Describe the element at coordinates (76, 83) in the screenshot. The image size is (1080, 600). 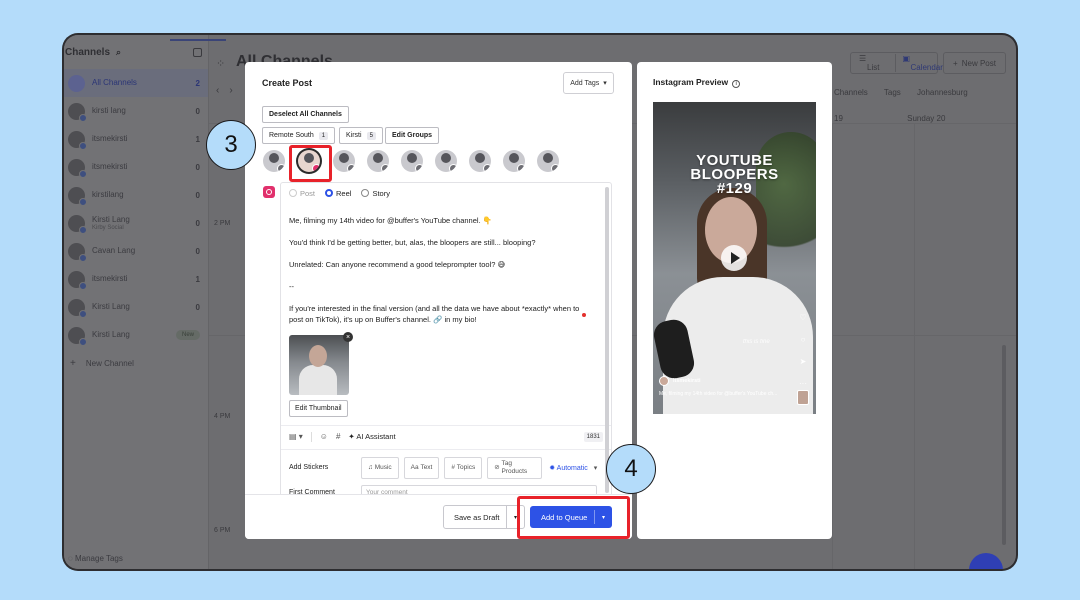
I see `all-channels-icon` at that location.